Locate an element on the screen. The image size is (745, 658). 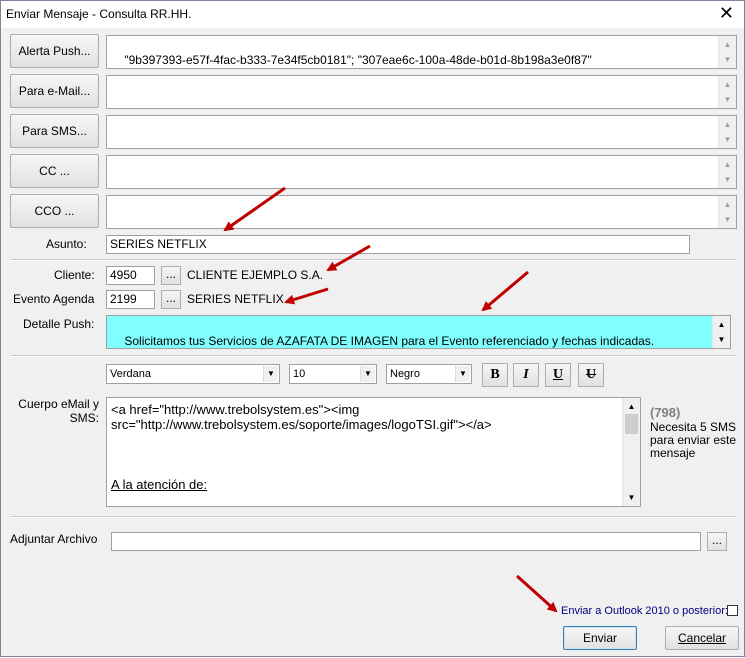
para-email-scrollbar: ▲ ▼ is located at coordinates (727, 92).